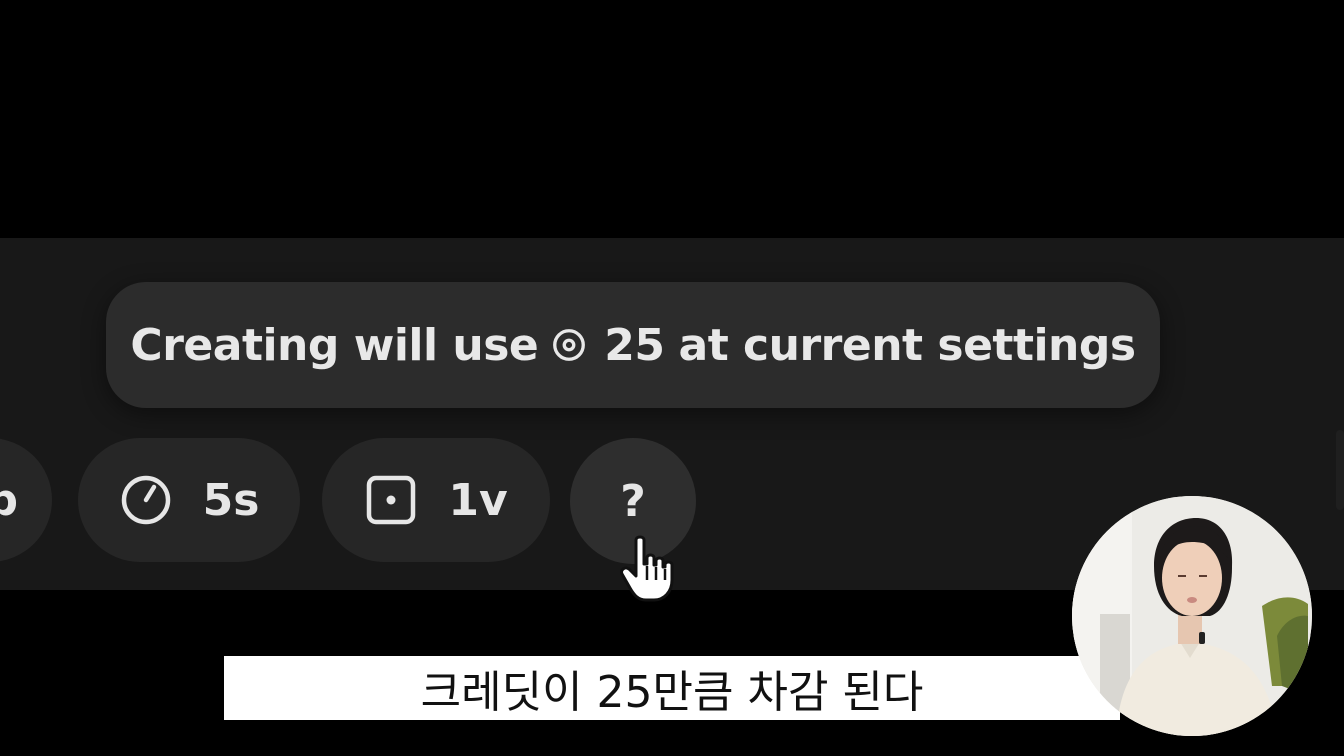  I want to click on credit-usage-tooltip: Creating will use 25 at current settings, so click(633, 345).